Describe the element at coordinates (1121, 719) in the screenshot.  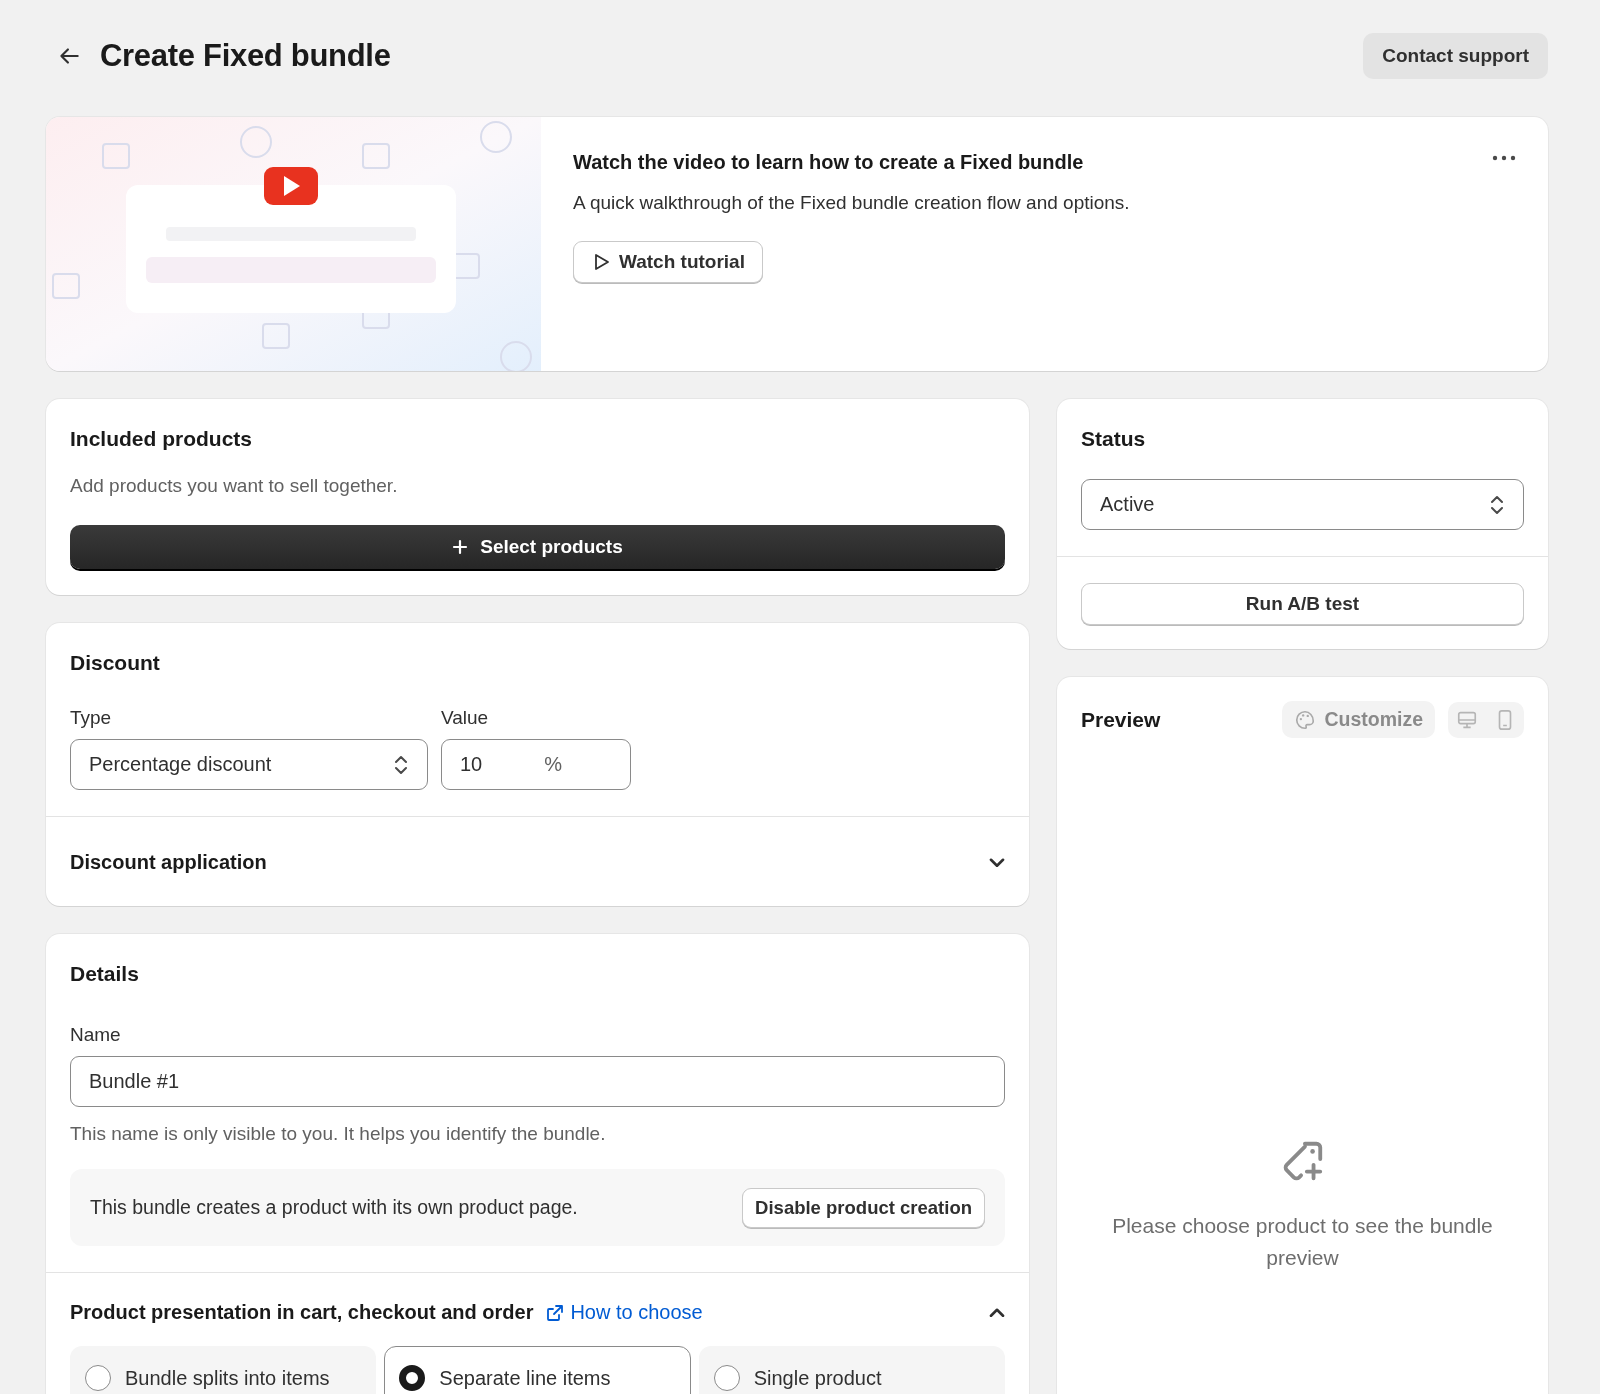
I see `card-title: Preview` at that location.